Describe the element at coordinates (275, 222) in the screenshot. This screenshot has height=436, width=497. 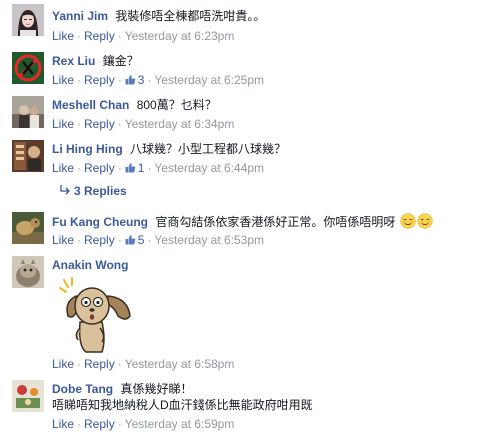
I see `comment-text: 官商勾結係依家香港係好正常。你唔係唔明呀` at that location.